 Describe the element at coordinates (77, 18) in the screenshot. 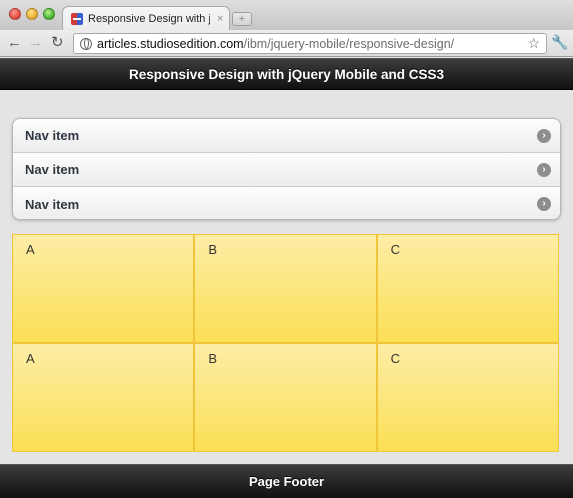

I see `favicon-icon` at that location.